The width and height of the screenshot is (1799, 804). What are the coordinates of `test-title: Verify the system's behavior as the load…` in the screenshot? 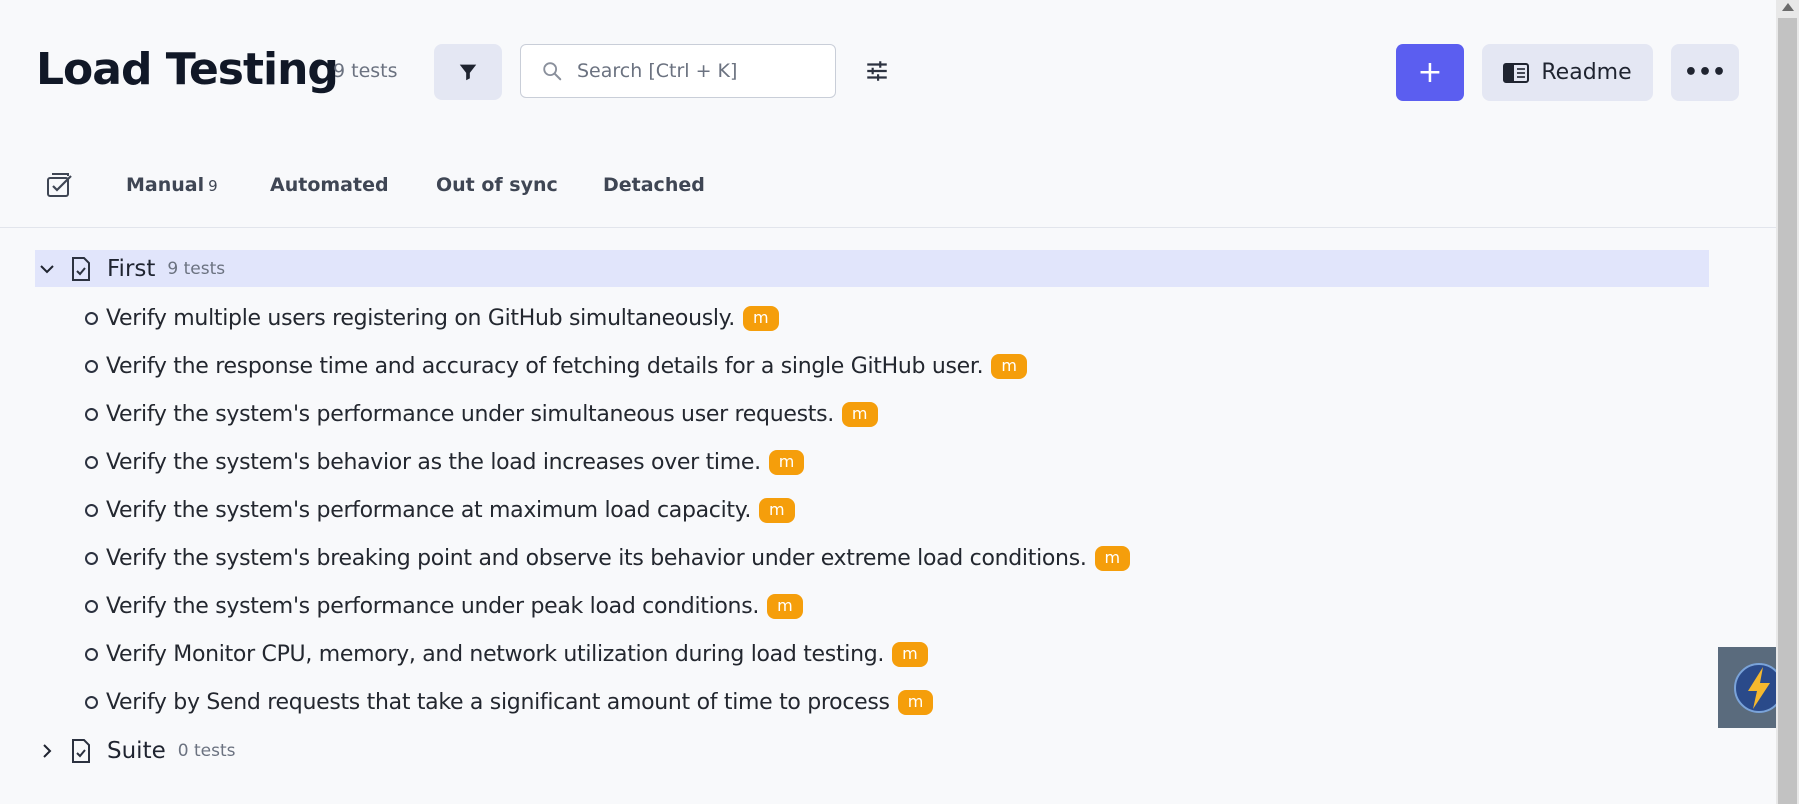 It's located at (433, 462).